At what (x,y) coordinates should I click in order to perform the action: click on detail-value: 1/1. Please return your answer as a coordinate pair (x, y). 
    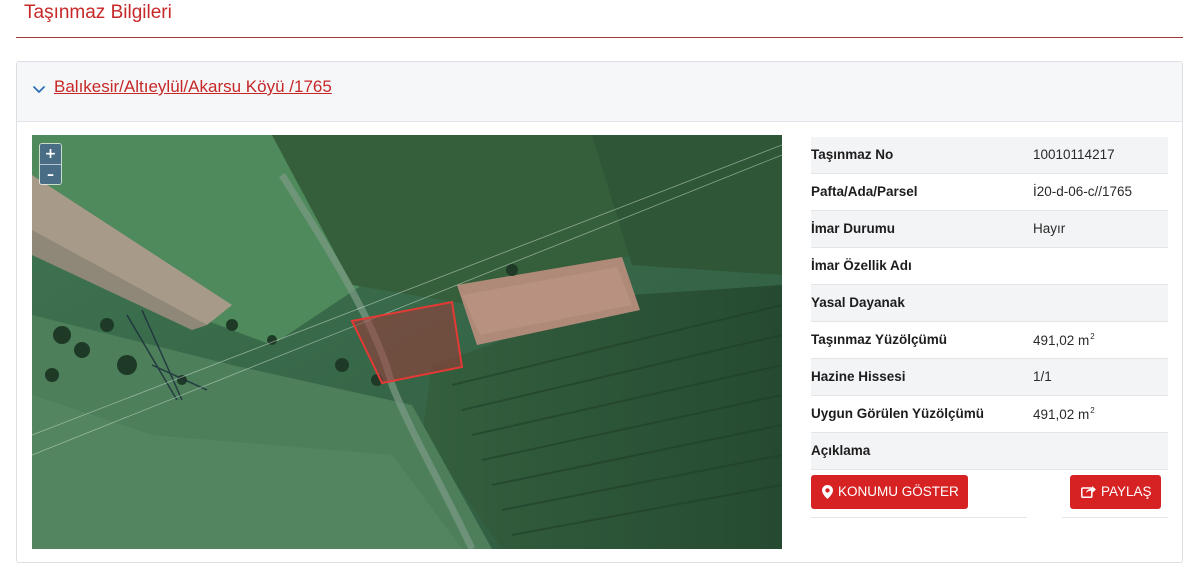
    Looking at the image, I should click on (1042, 376).